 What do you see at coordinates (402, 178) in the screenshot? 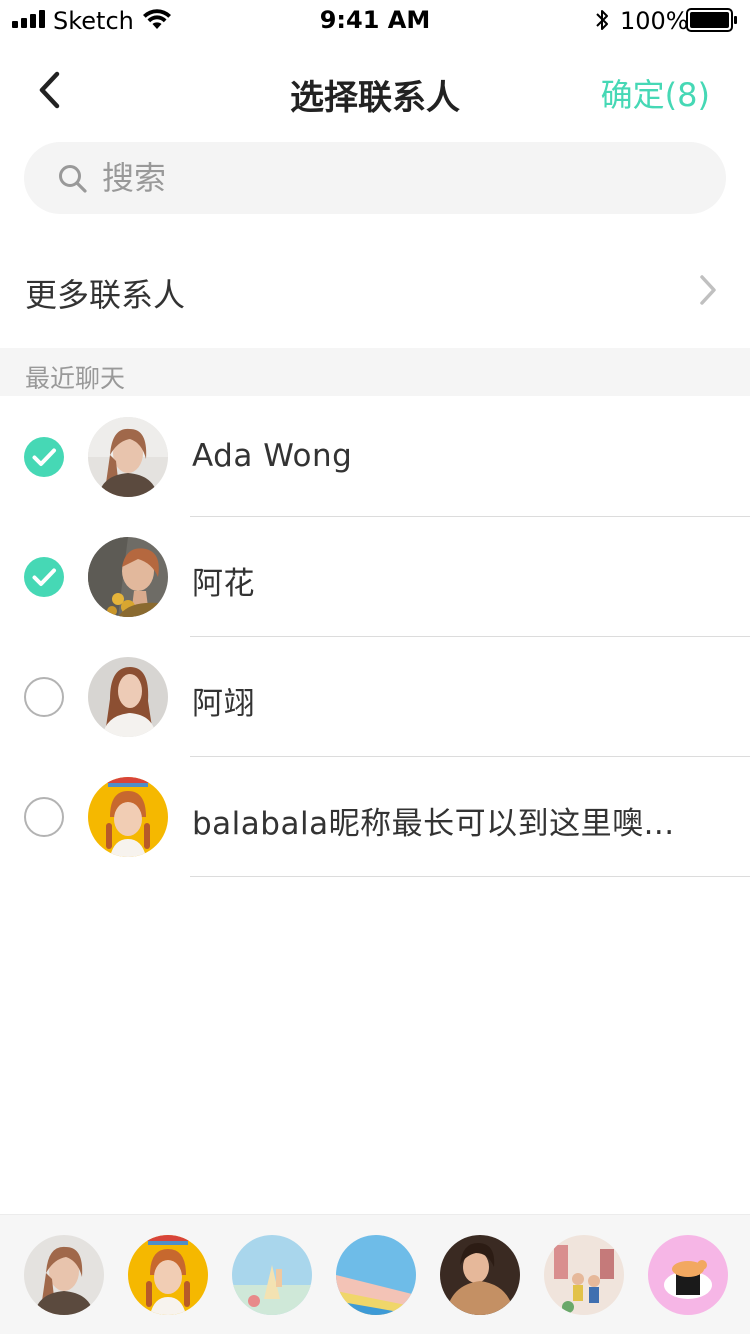
I see `search-input` at bounding box center [402, 178].